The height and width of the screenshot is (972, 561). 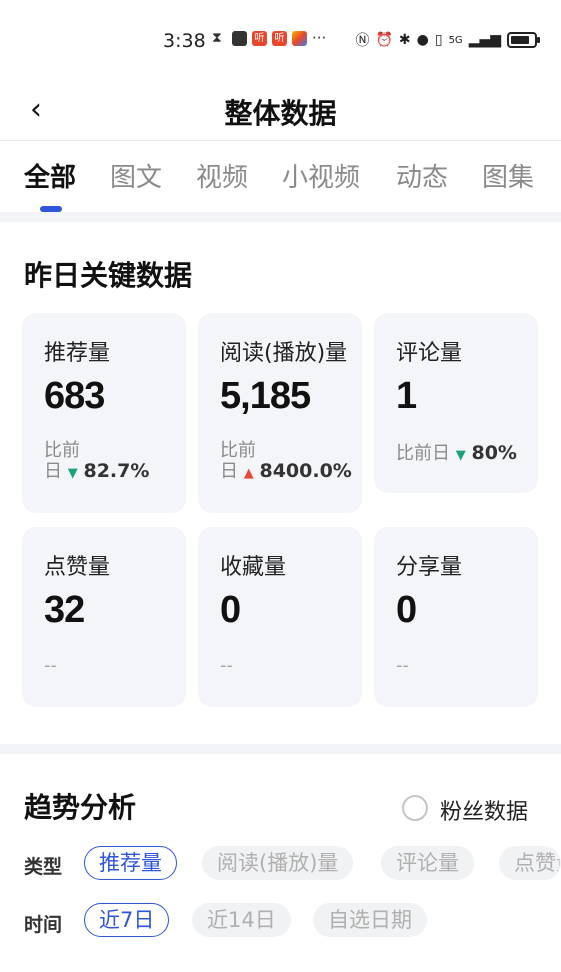 I want to click on time-chip-custom: 自选日期, so click(x=370, y=920).